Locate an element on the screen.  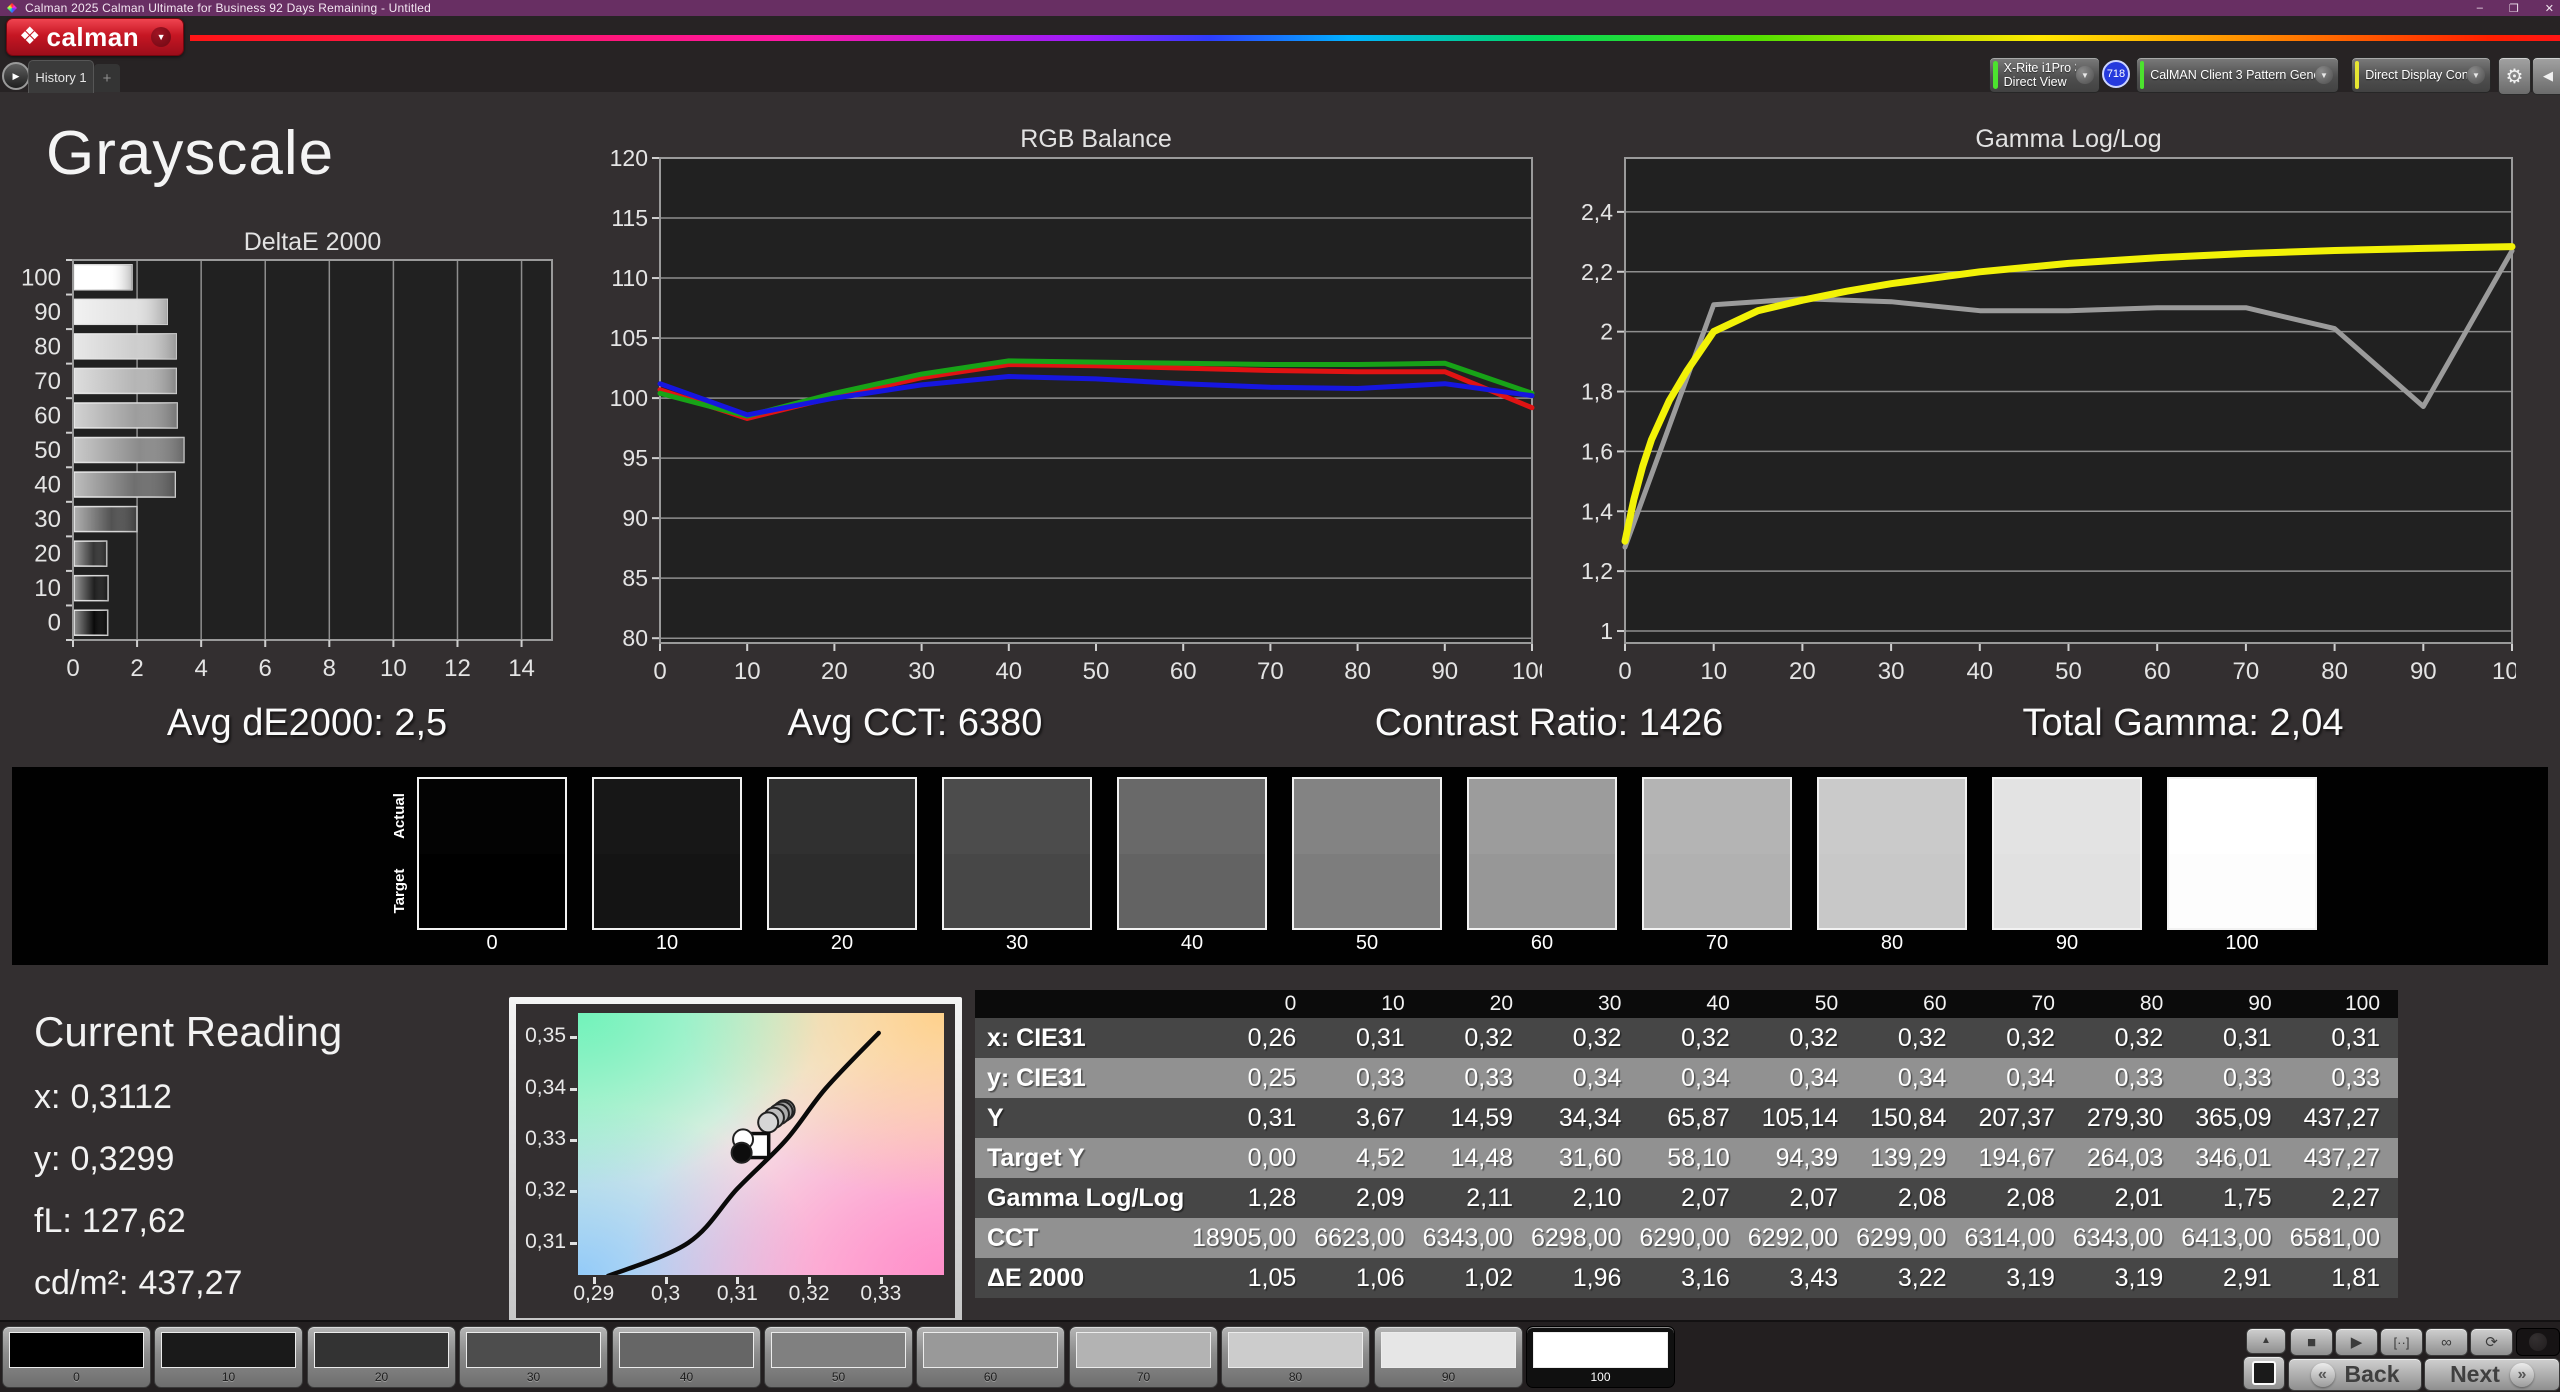
cie-x-tick is located at coordinates (666, 1280).